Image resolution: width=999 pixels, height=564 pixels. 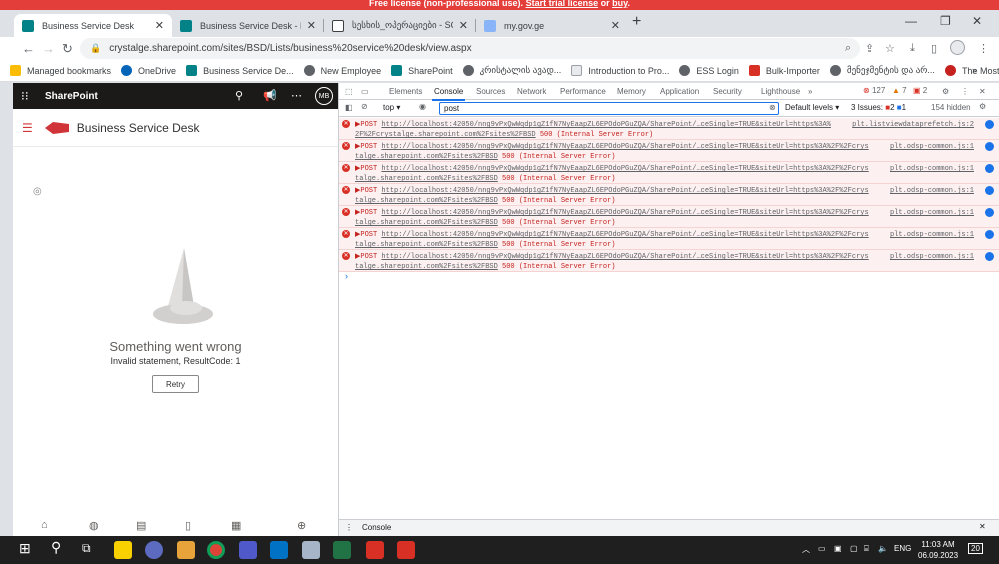 I want to click on inspect-icon: ⬚, so click(x=349, y=91).